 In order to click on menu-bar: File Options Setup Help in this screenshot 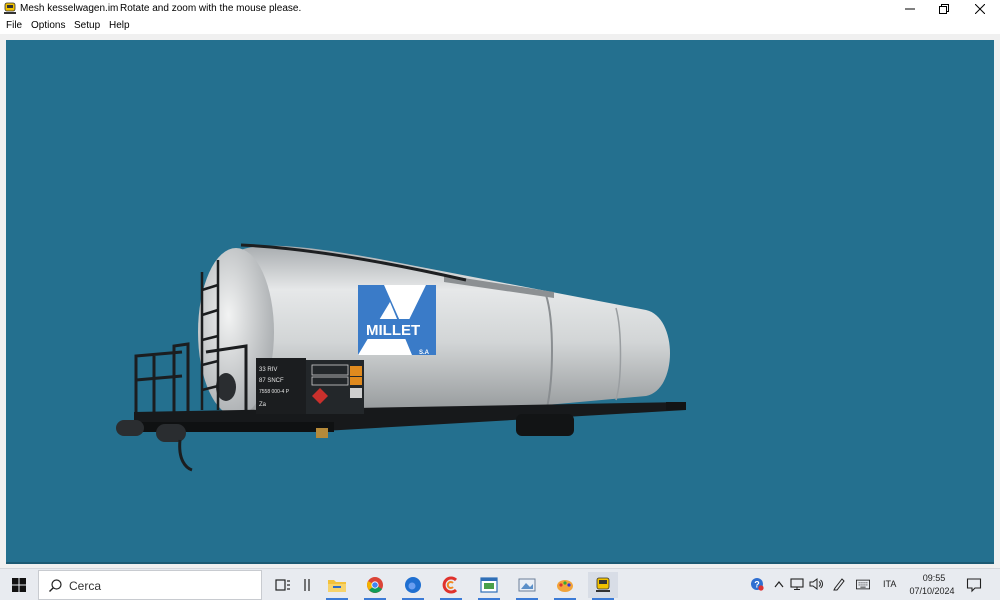, I will do `click(500, 26)`.